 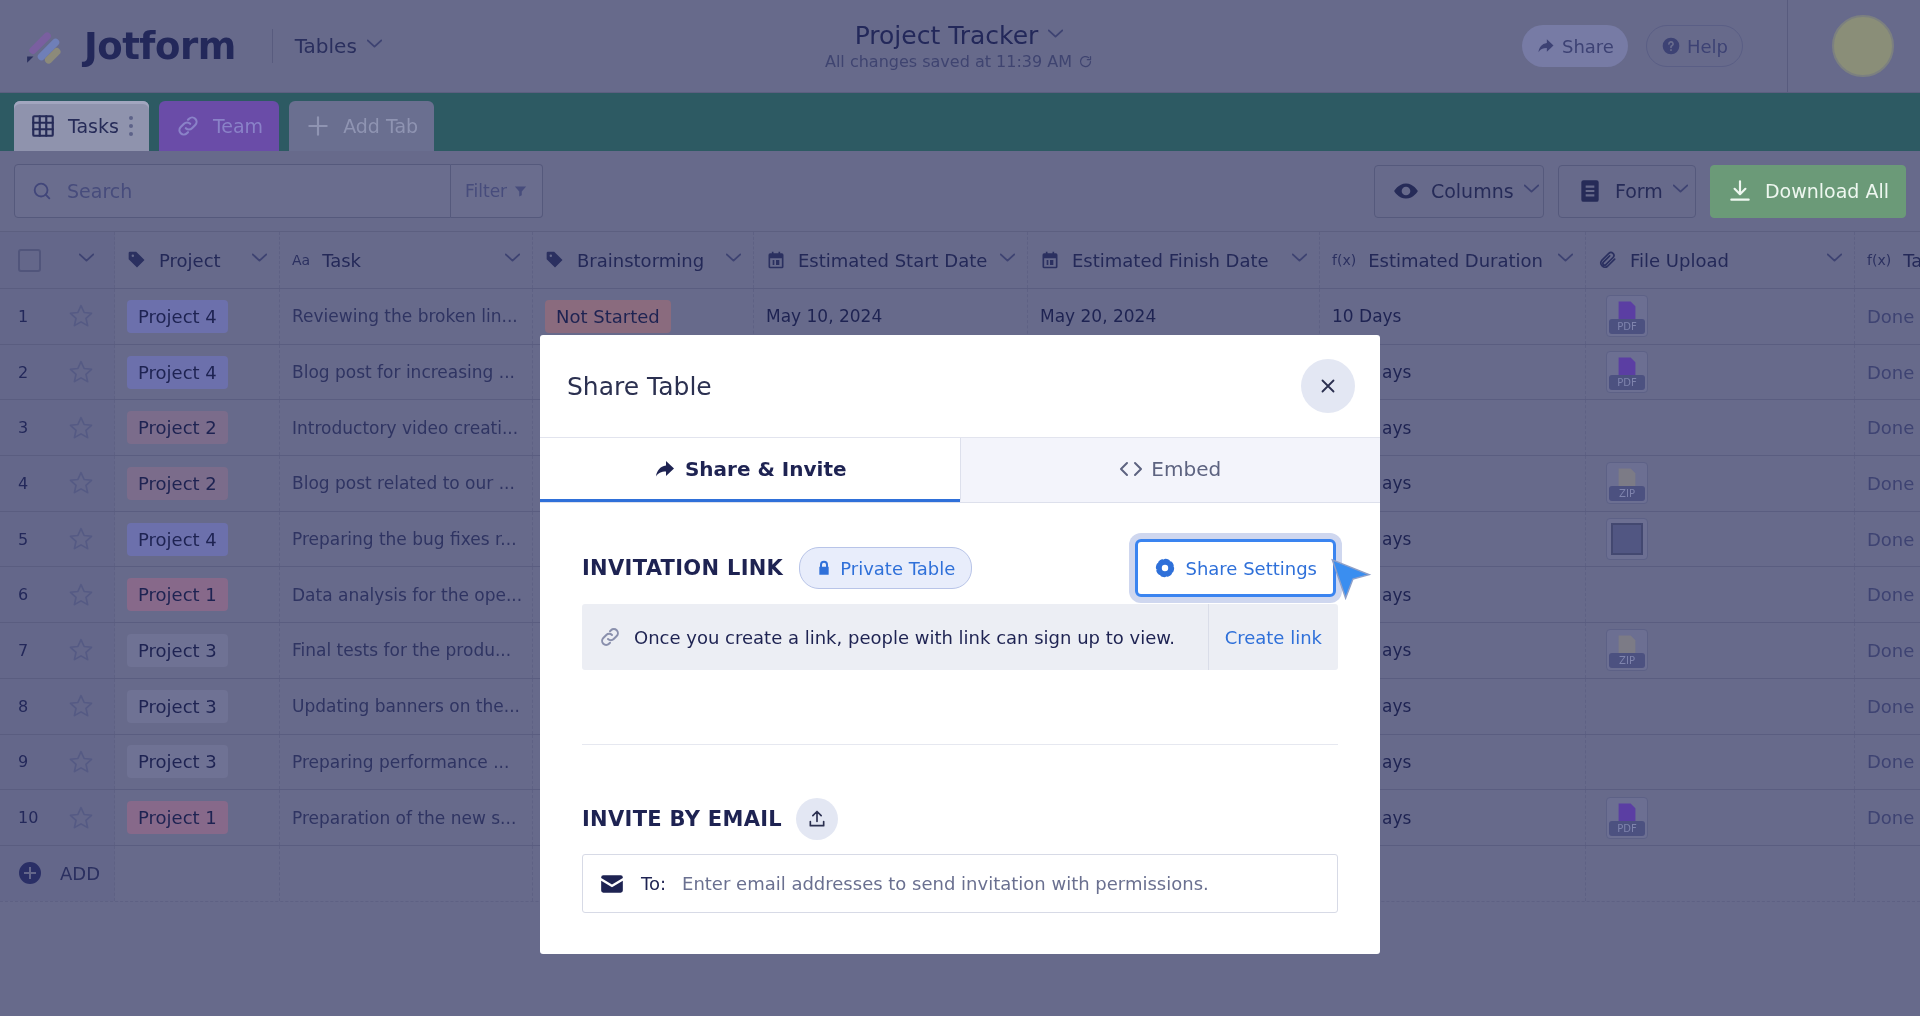 I want to click on column-header: Project, so click(x=197, y=260).